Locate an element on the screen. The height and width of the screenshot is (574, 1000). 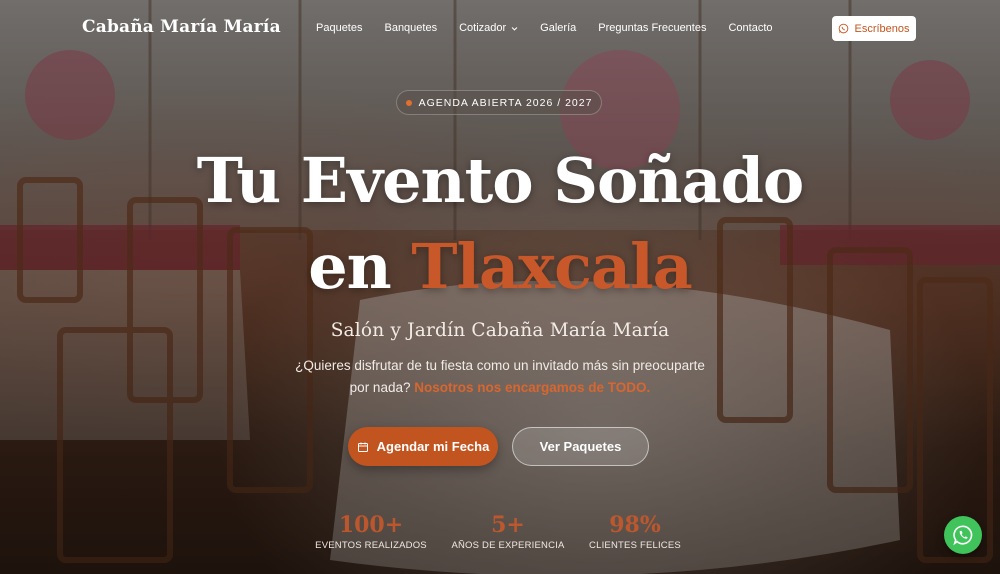
nav-item-contacto: Contacto is located at coordinates (750, 28).